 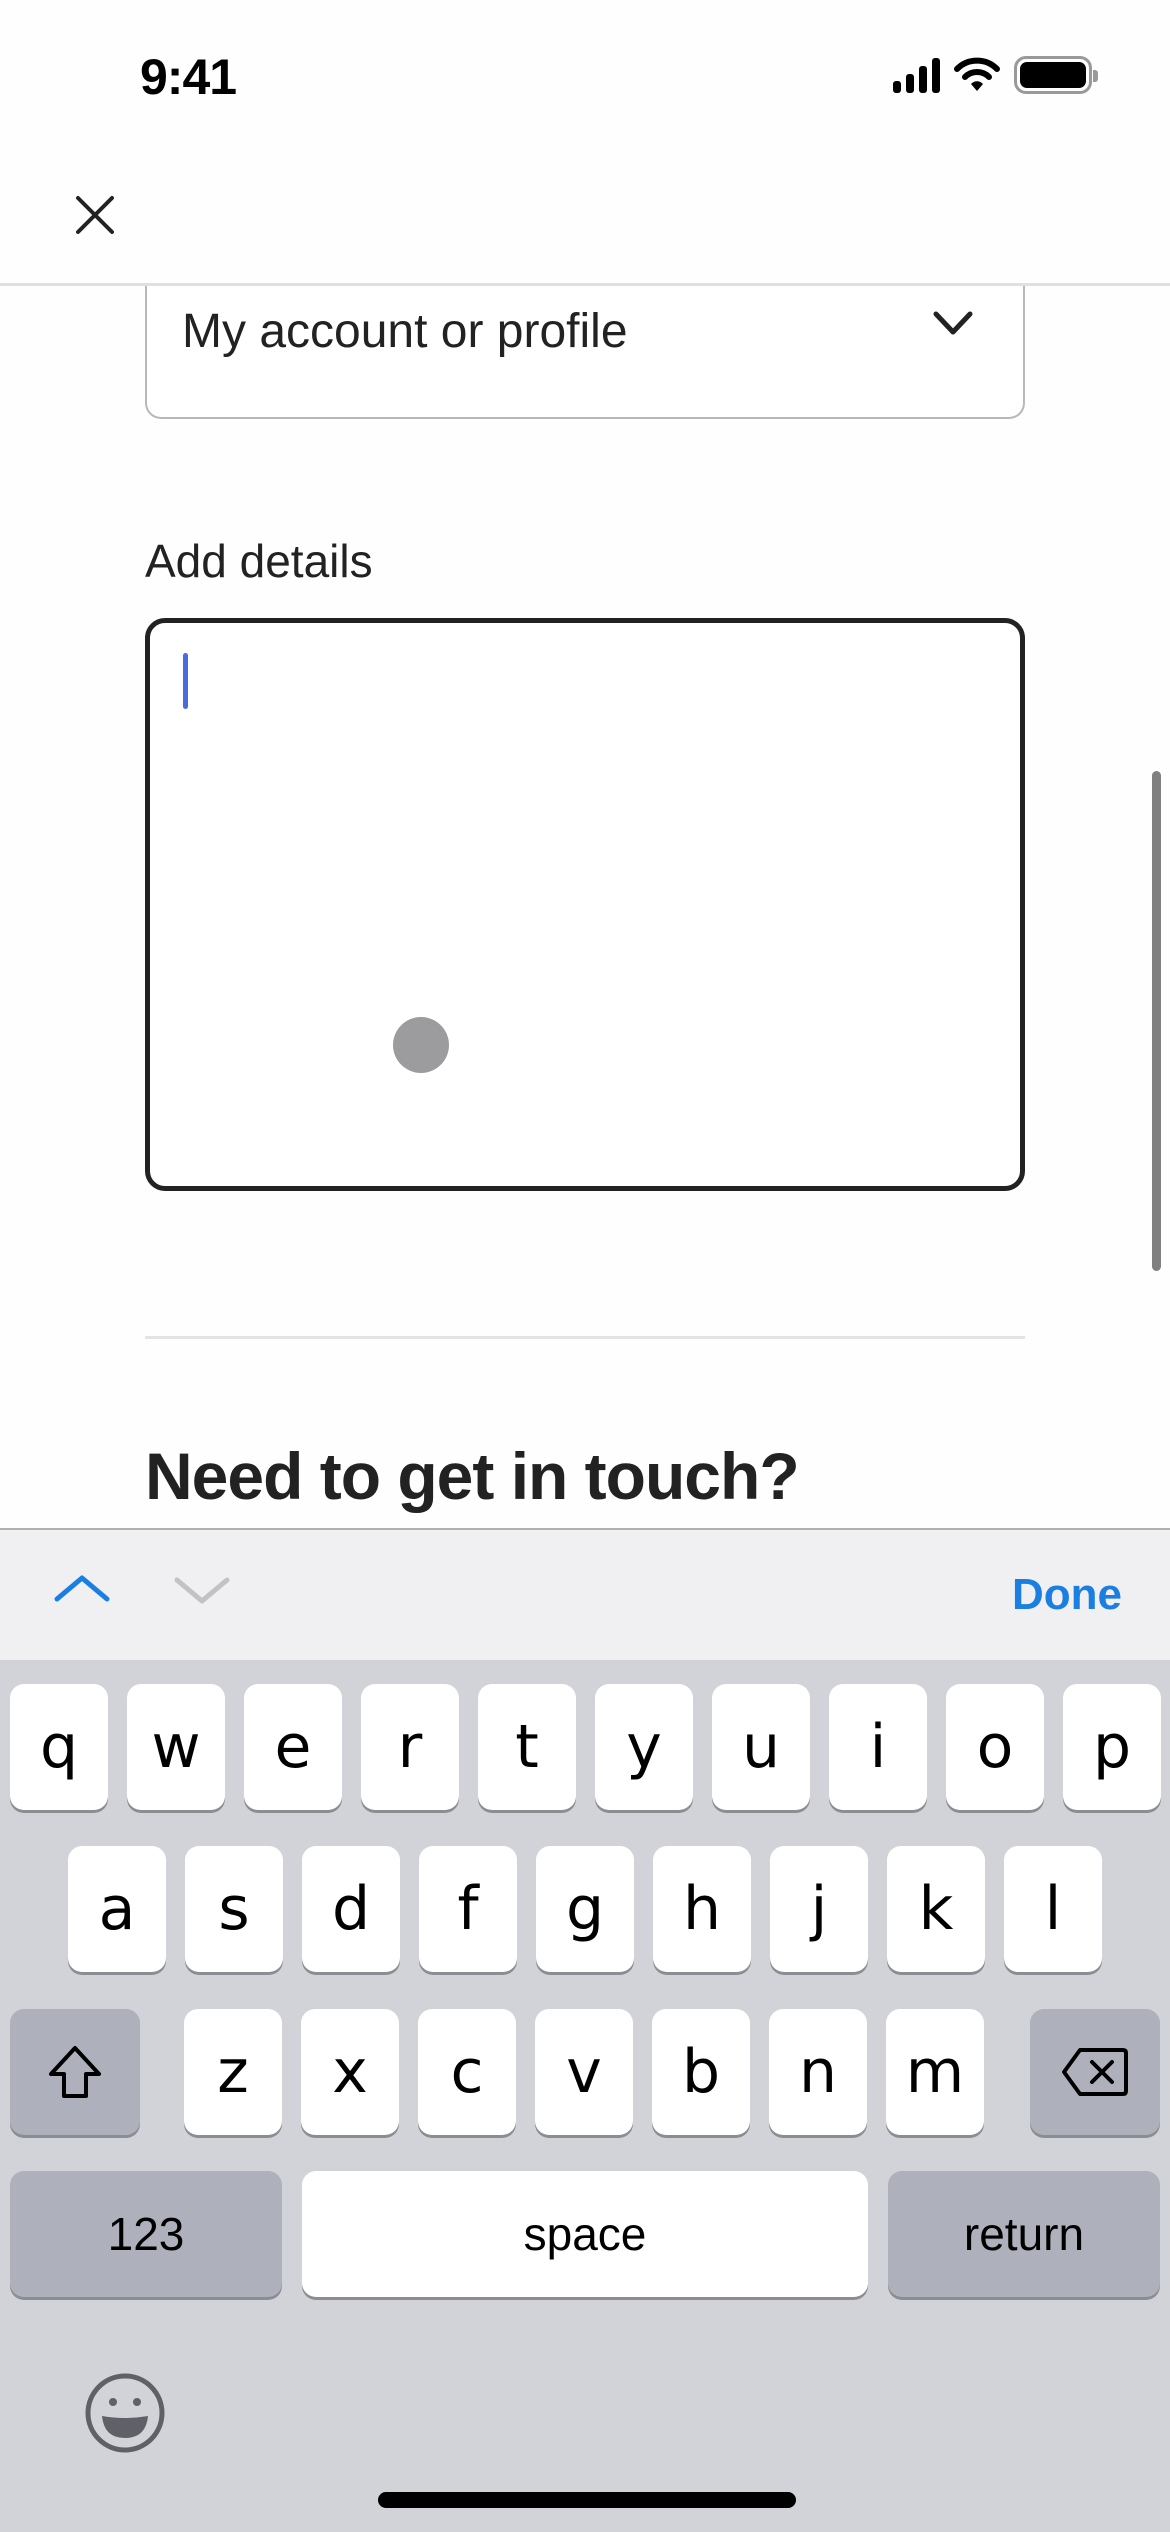 I want to click on status-icons, so click(x=995, y=75).